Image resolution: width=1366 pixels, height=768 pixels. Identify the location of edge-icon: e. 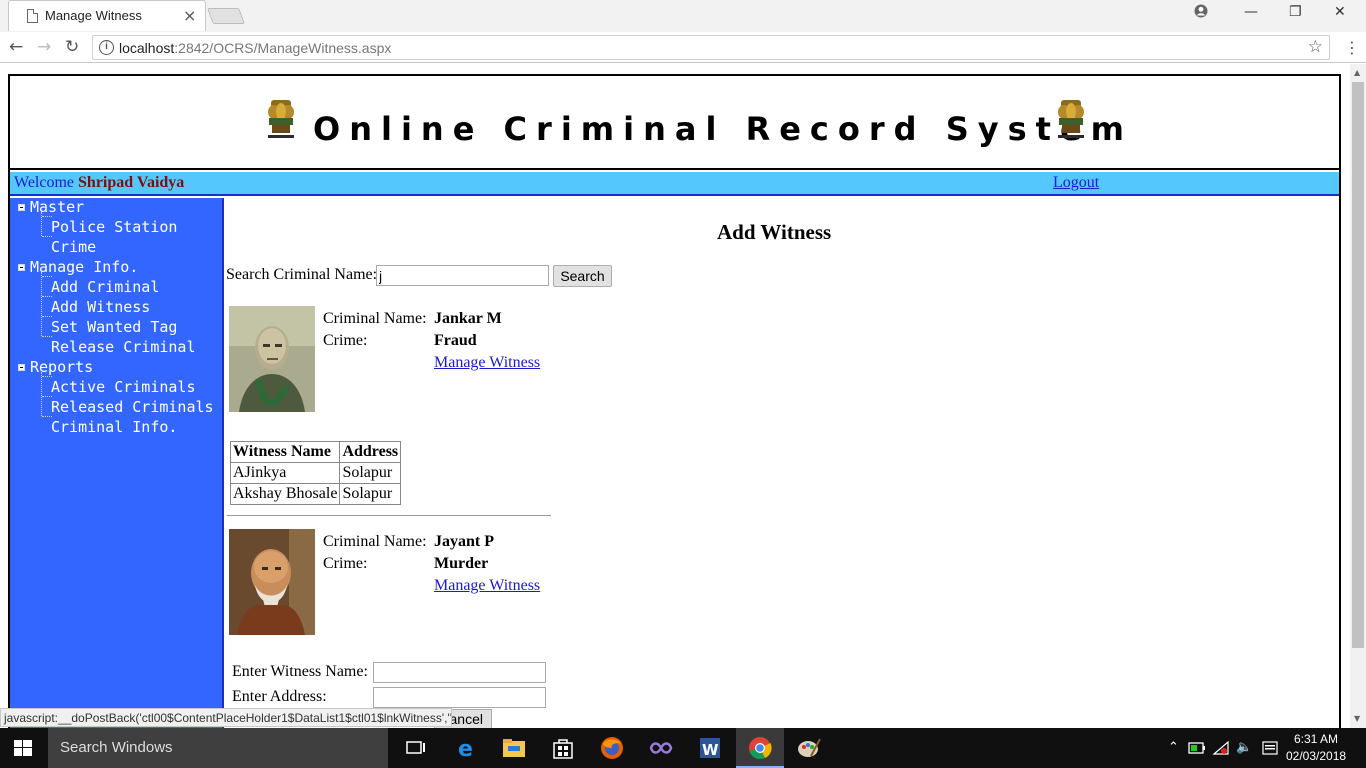
(466, 748).